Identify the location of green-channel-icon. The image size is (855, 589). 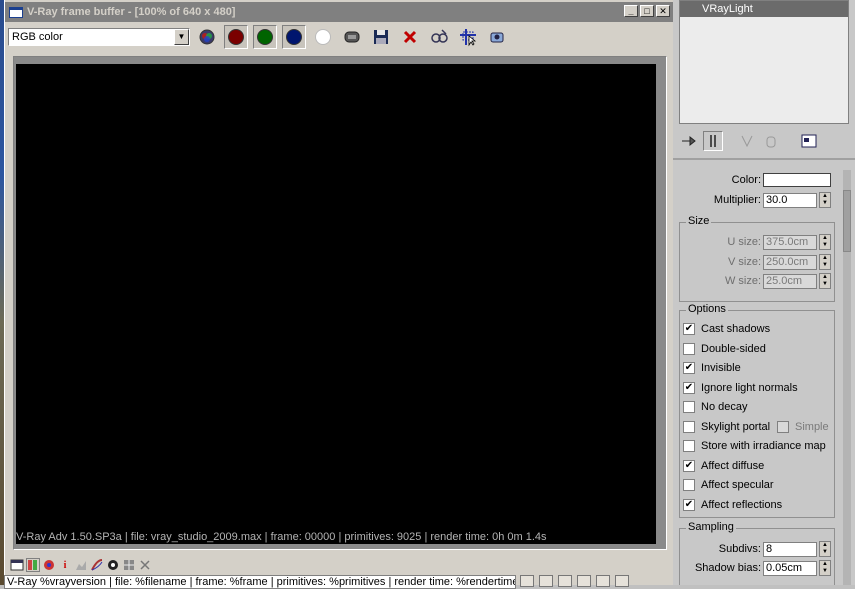
(265, 37).